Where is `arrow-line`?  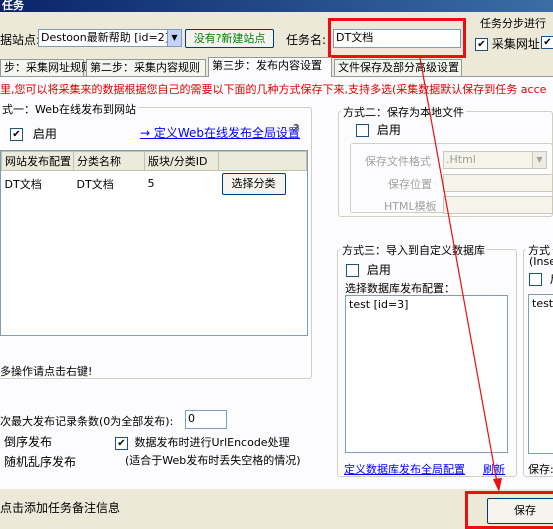
arrow-line is located at coordinates (459, 273).